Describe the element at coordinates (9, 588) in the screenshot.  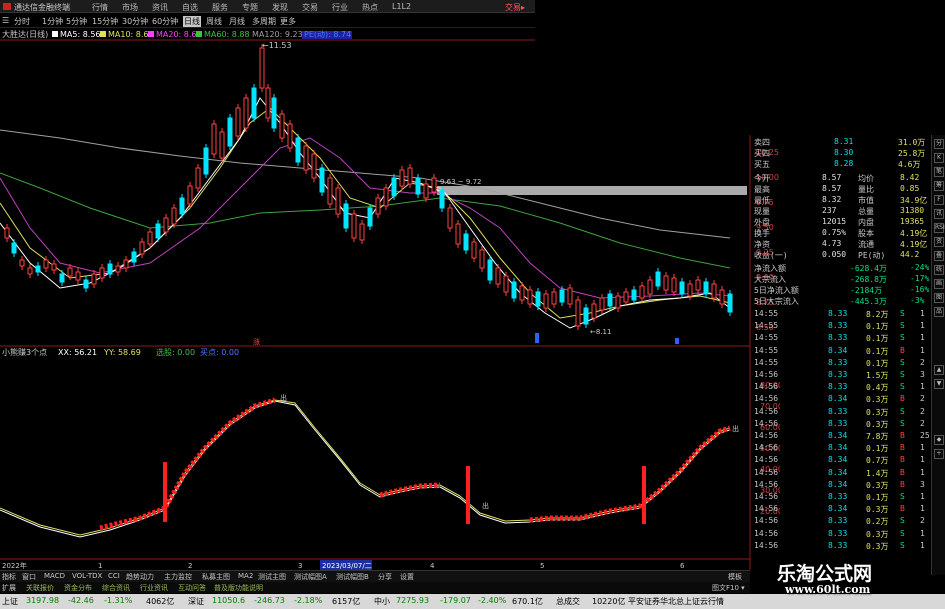
I see `tool-expand: 扩展` at that location.